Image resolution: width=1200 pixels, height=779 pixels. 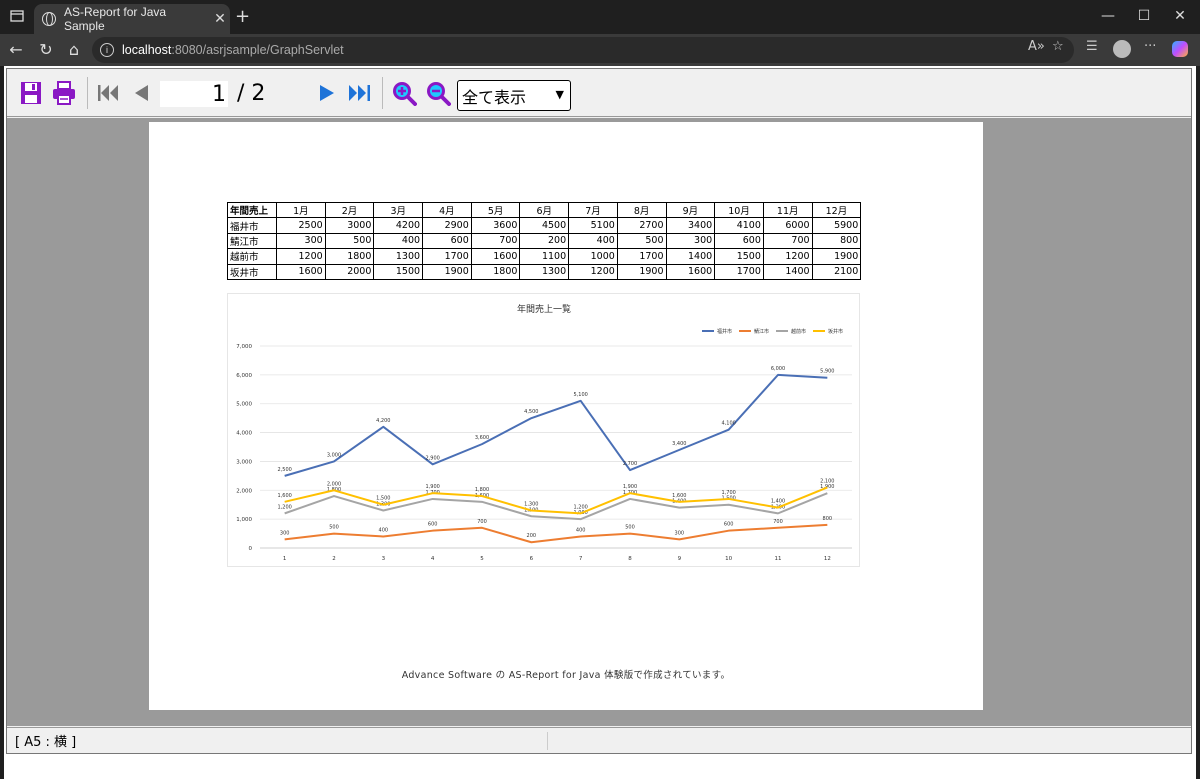 I want to click on x-tick-label: 10, so click(x=728, y=559).